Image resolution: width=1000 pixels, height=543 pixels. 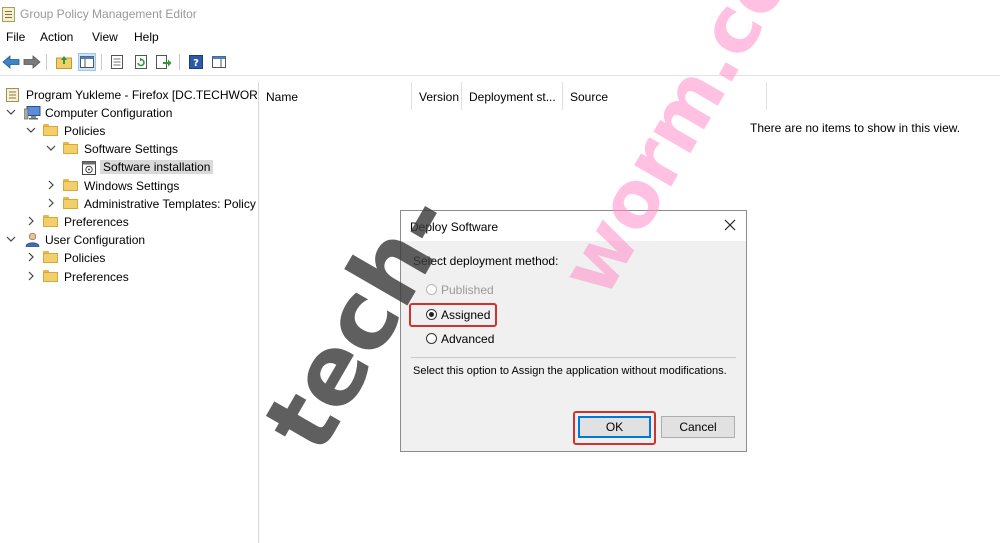 What do you see at coordinates (467, 339) in the screenshot?
I see `radio-advanced-label: Advanced` at bounding box center [467, 339].